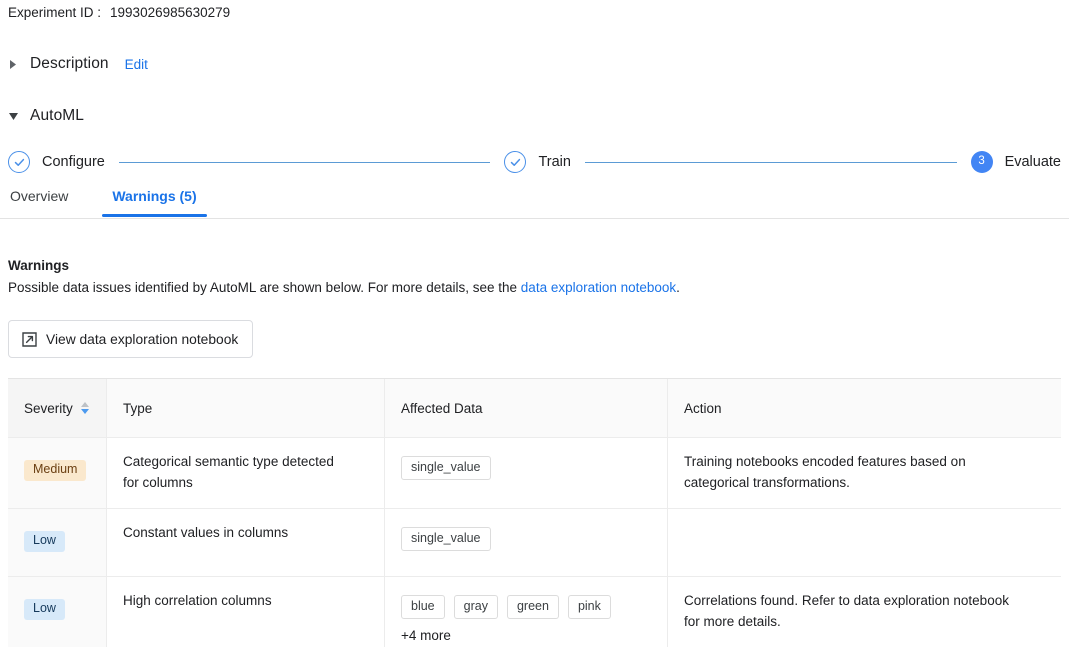  Describe the element at coordinates (154, 215) in the screenshot. I see `tab-active-underline` at that location.